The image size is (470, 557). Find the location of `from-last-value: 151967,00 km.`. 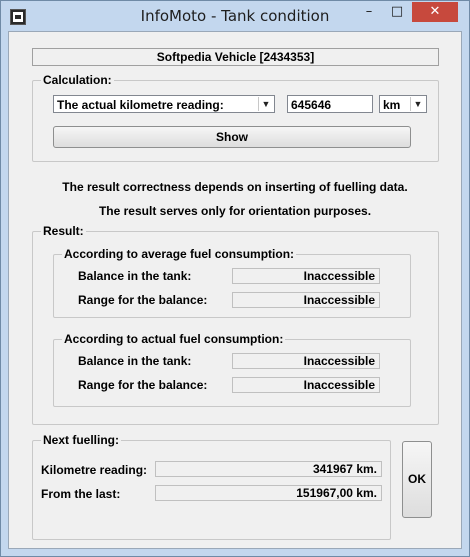

from-last-value: 151967,00 km. is located at coordinates (268, 493).